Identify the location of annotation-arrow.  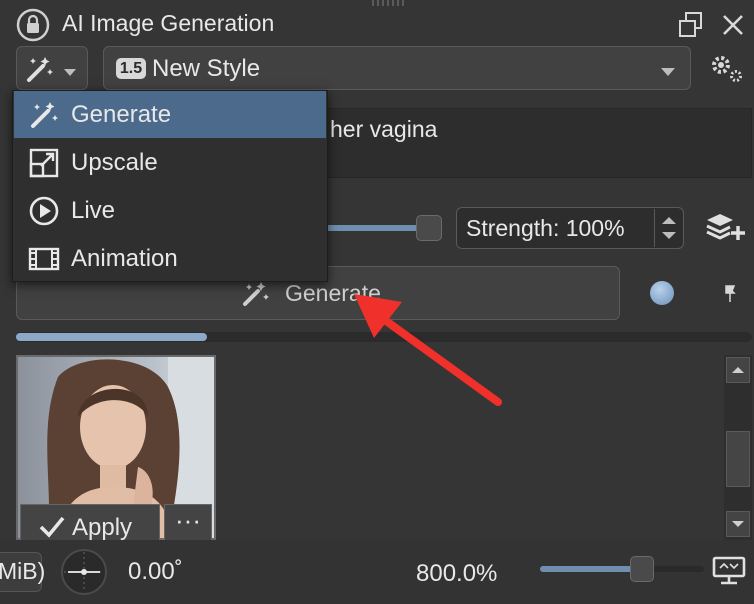
(428, 350).